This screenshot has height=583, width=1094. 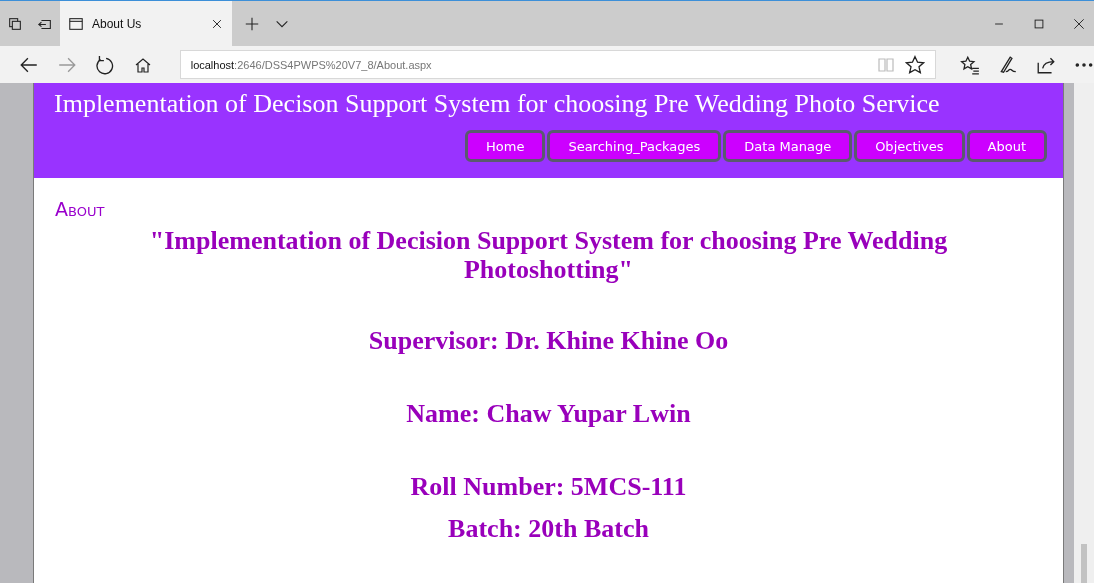 What do you see at coordinates (1006, 146) in the screenshot?
I see `nav-button: About` at bounding box center [1006, 146].